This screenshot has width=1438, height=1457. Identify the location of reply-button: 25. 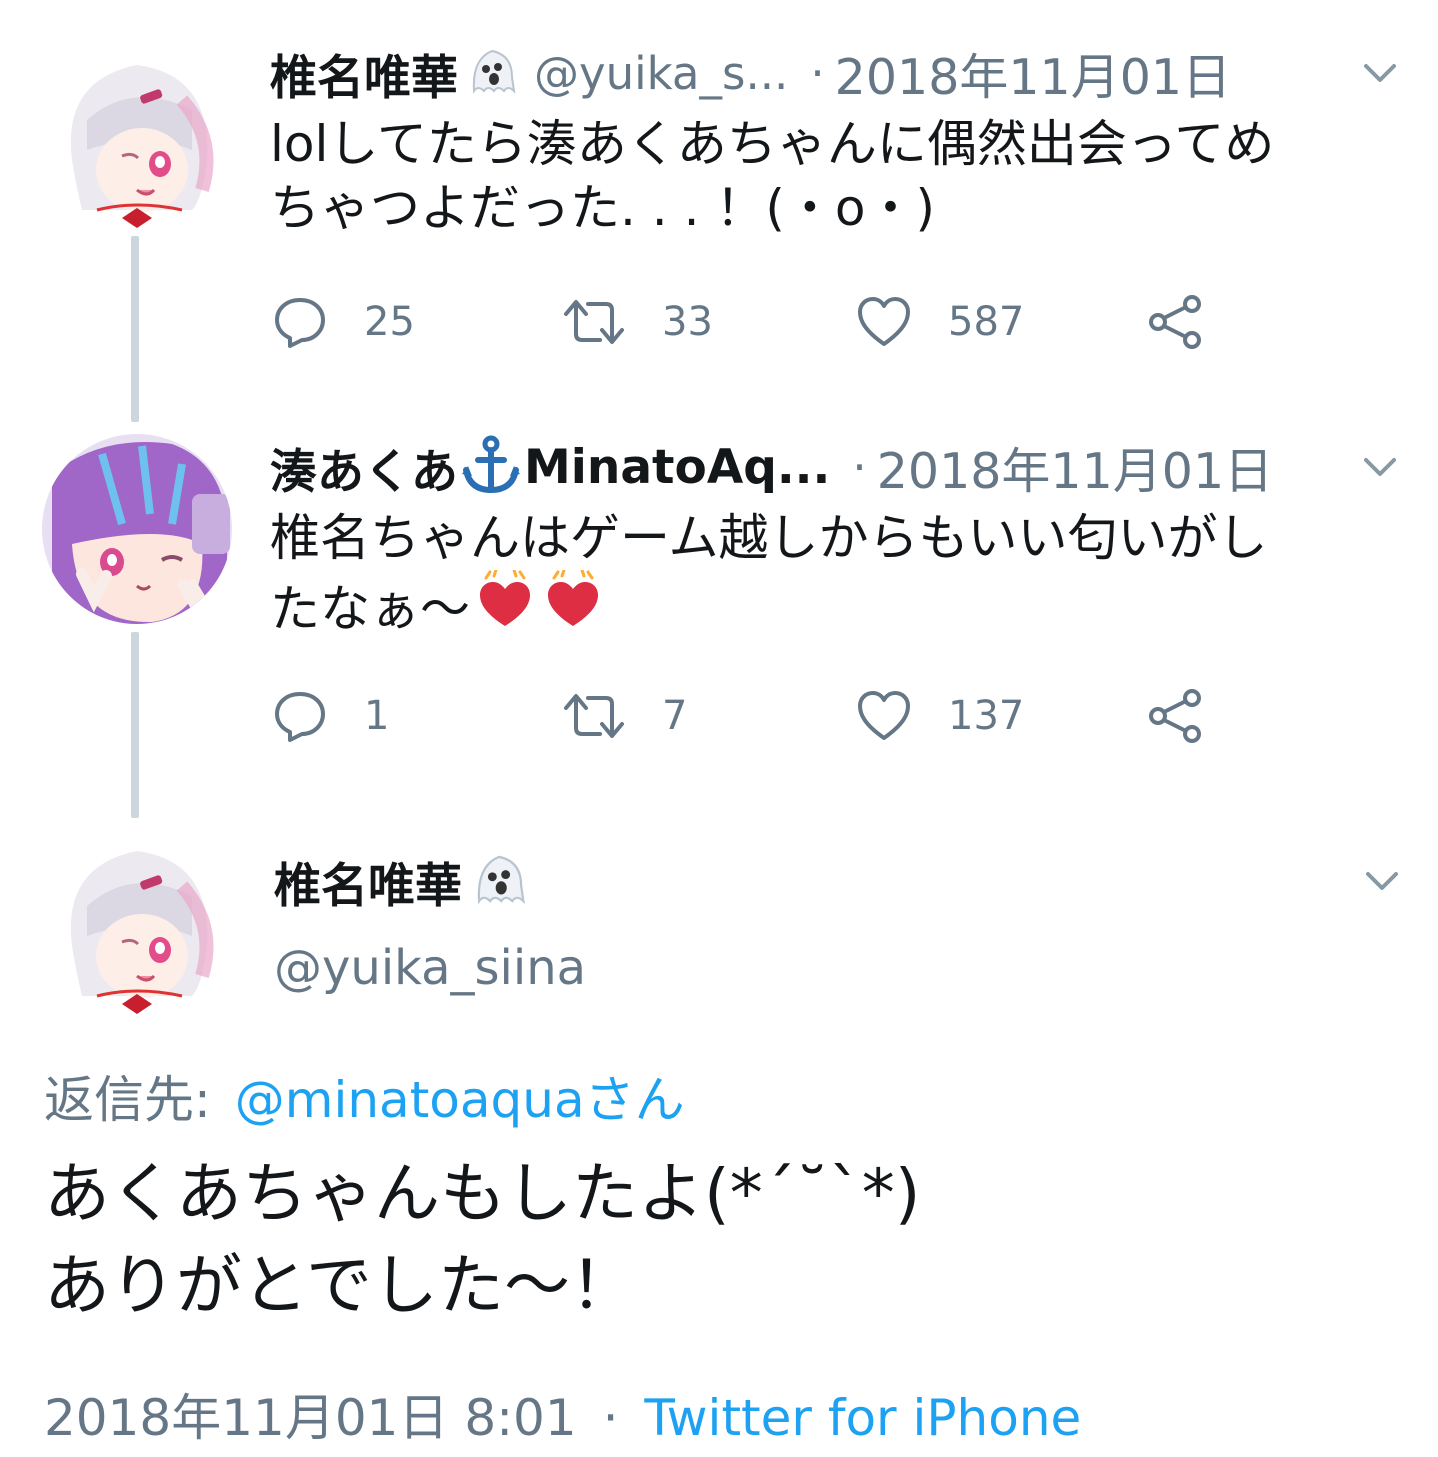
(343, 322).